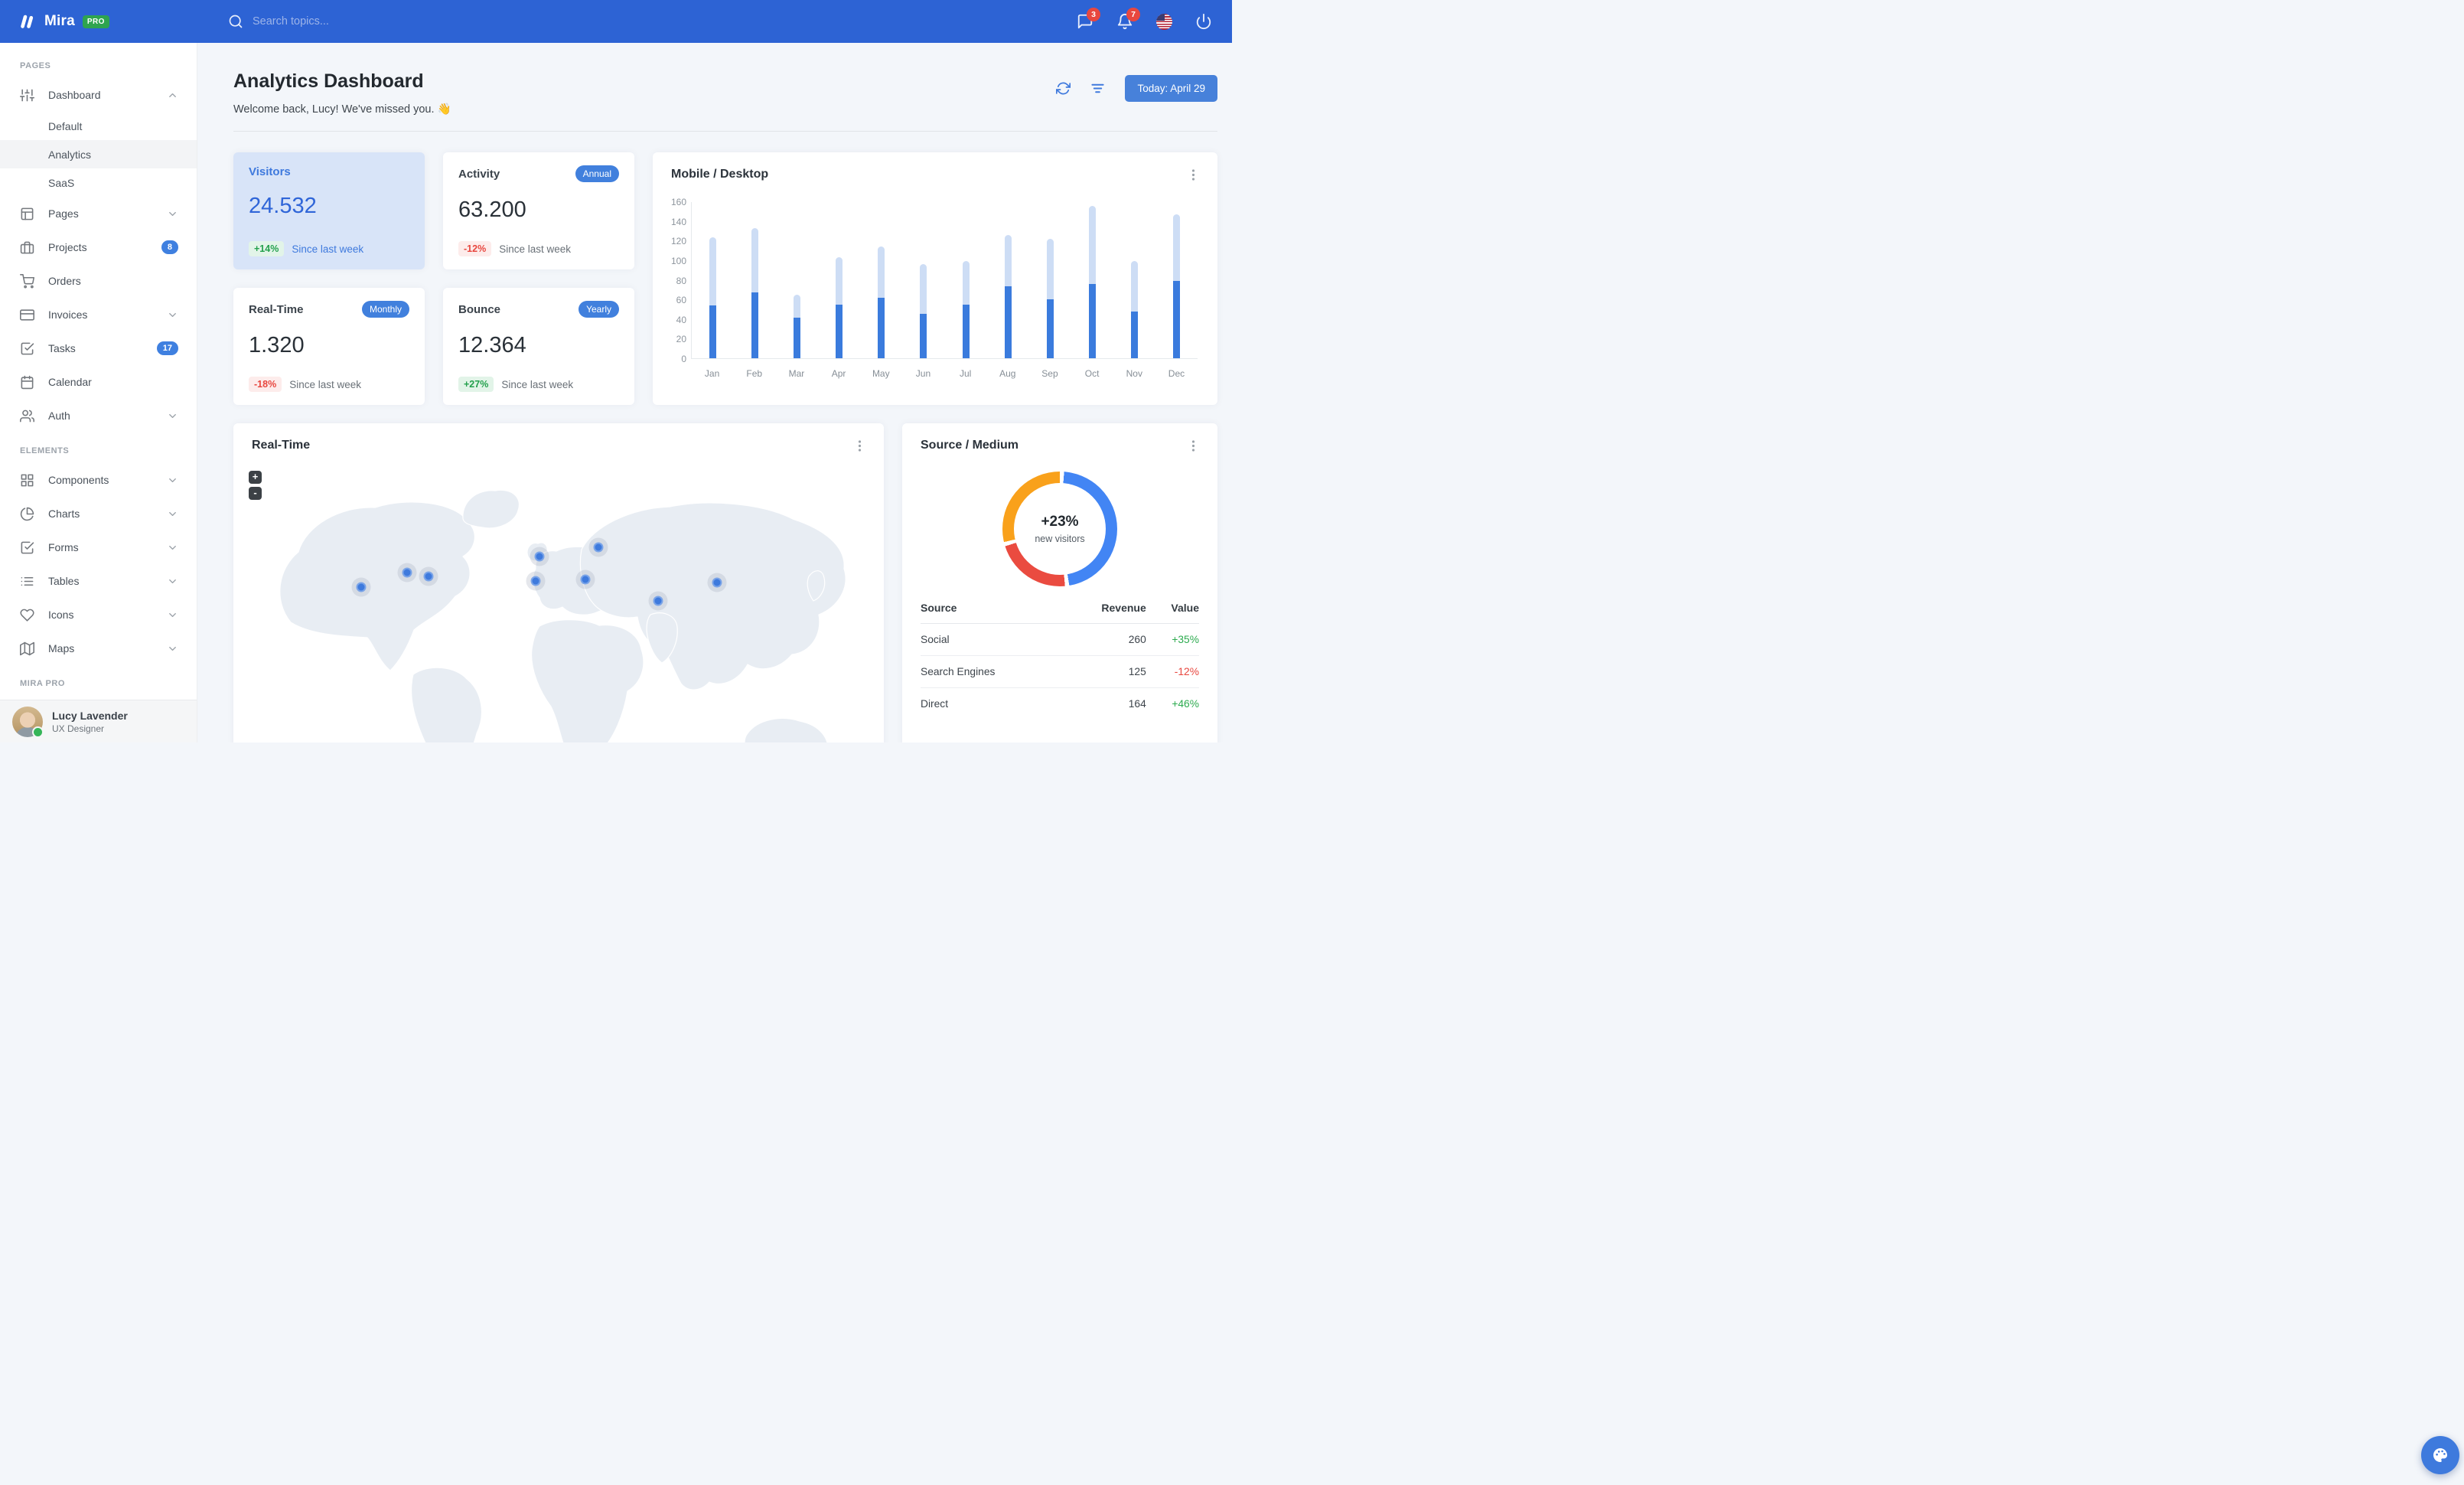 The width and height of the screenshot is (2464, 1485). I want to click on bar-oct, so click(1092, 282).